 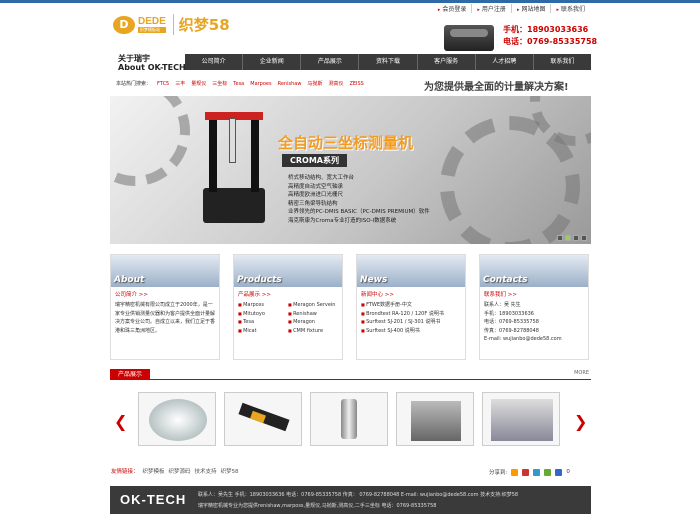 I want to click on hot-link: 三丰, so click(x=180, y=83).